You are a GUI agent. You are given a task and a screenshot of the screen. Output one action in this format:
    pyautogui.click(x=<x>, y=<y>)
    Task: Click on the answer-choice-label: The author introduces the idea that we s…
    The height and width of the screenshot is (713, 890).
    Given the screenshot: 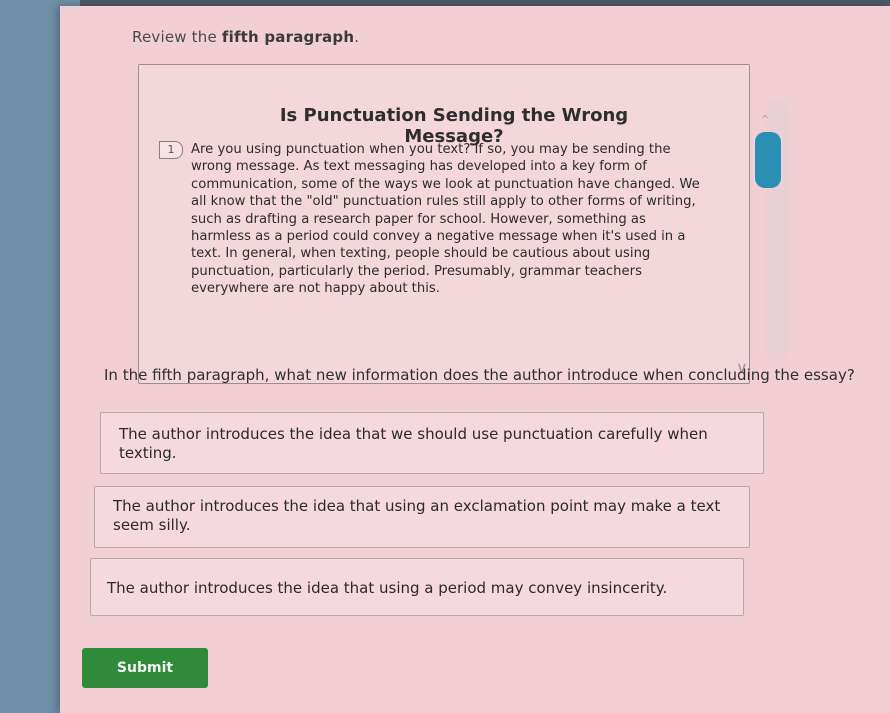 What is the action you would take?
    pyautogui.click(x=413, y=443)
    